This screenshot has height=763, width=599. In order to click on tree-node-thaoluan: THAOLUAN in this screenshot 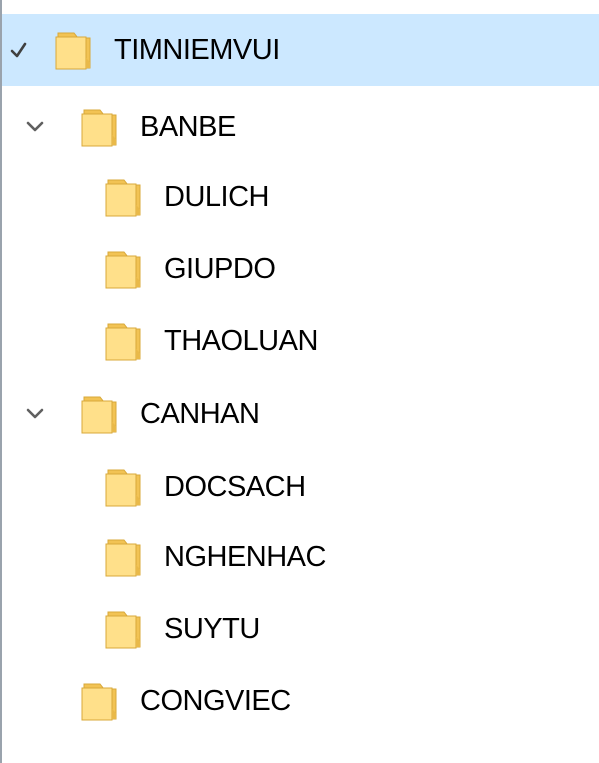, I will do `click(300, 341)`.